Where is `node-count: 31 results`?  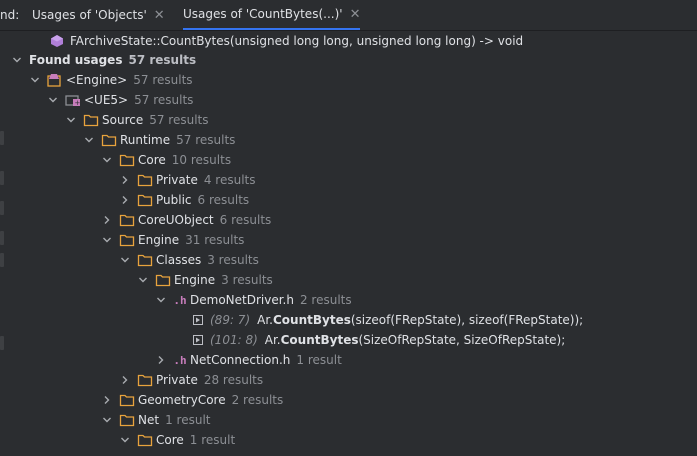 node-count: 31 results is located at coordinates (215, 240).